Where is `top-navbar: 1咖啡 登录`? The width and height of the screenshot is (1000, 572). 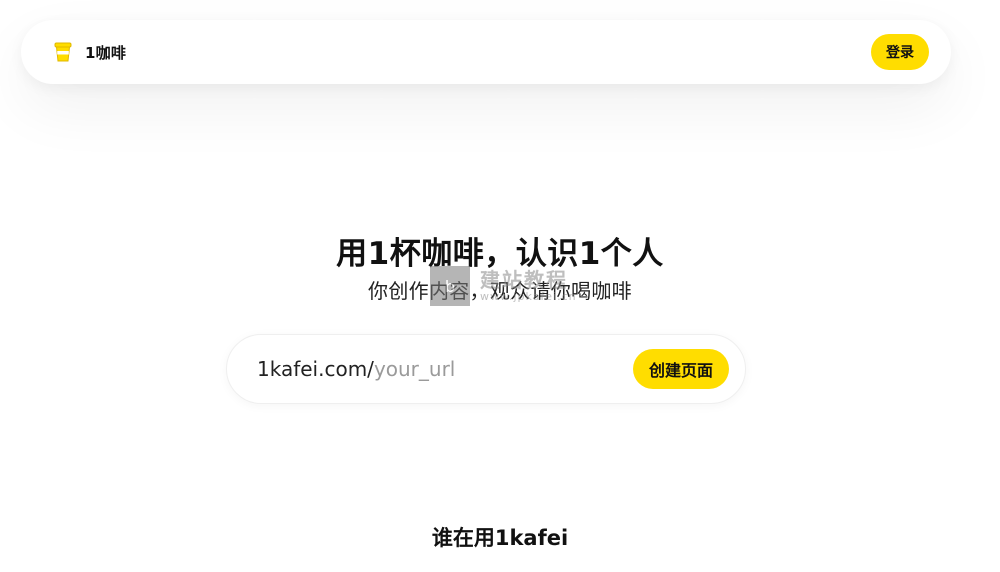
top-navbar: 1咖啡 登录 is located at coordinates (486, 52).